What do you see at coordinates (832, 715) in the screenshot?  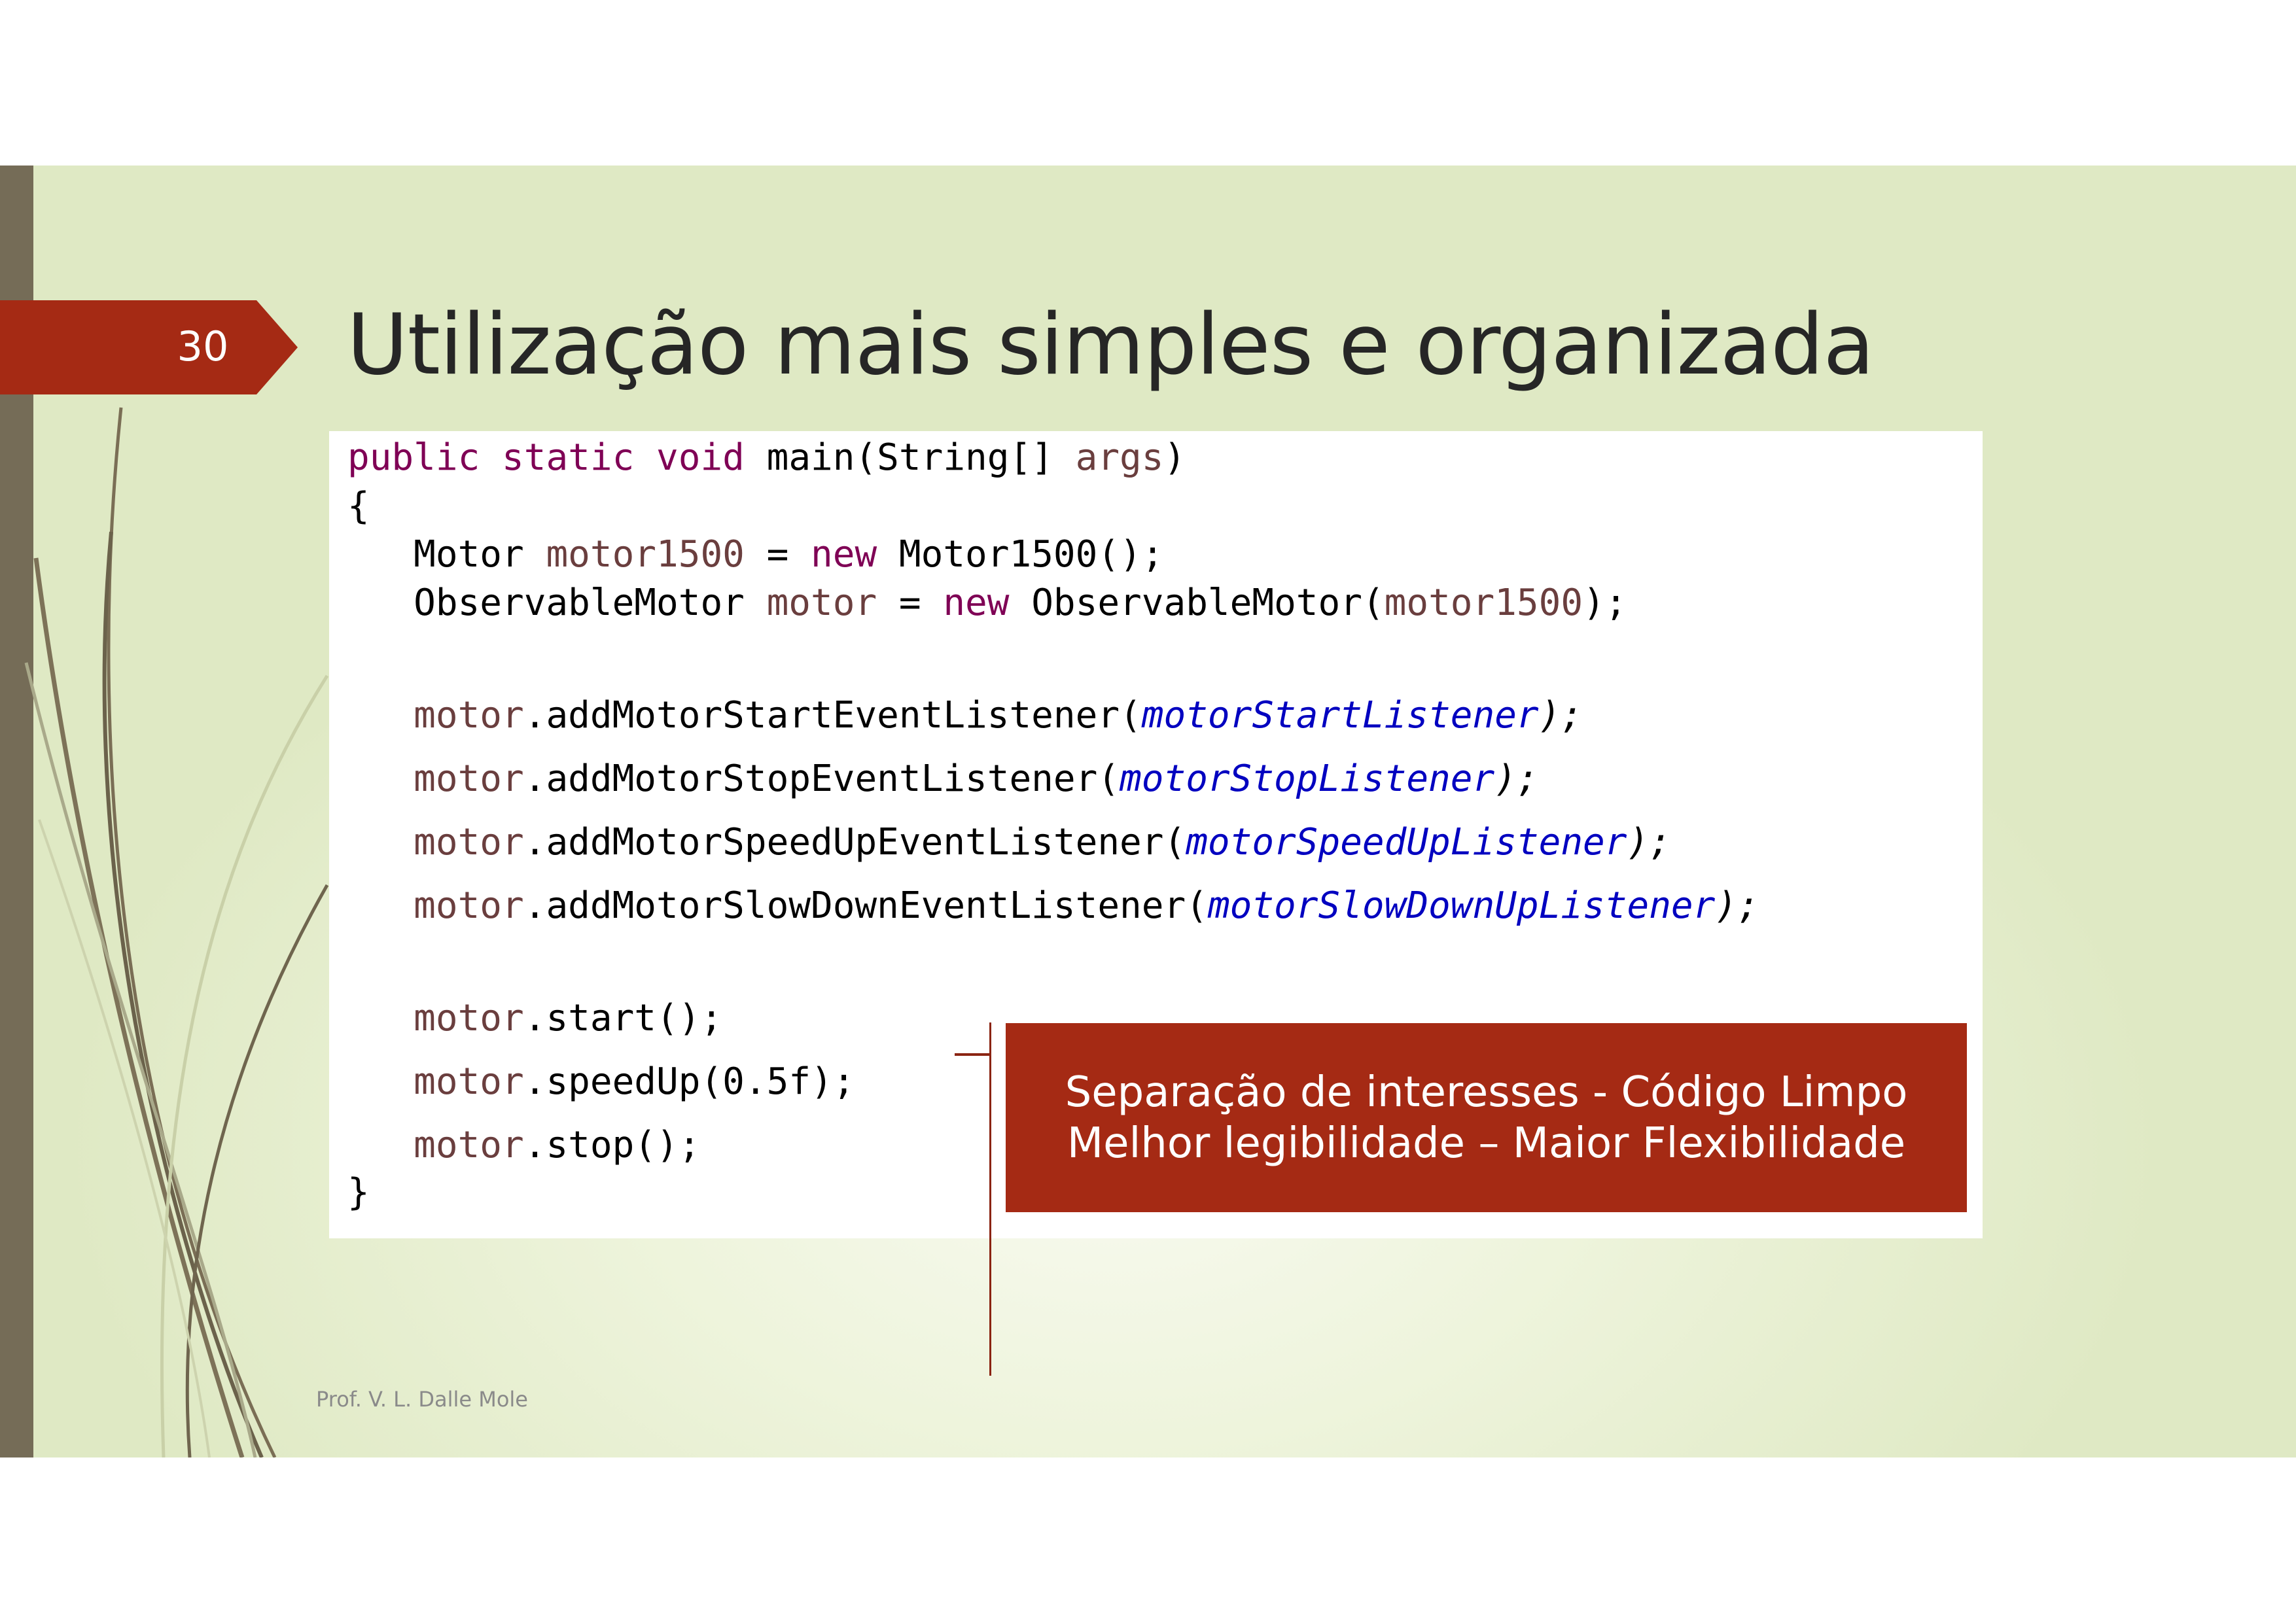 I see `code-text: .addMotorStartEventListener(` at bounding box center [832, 715].